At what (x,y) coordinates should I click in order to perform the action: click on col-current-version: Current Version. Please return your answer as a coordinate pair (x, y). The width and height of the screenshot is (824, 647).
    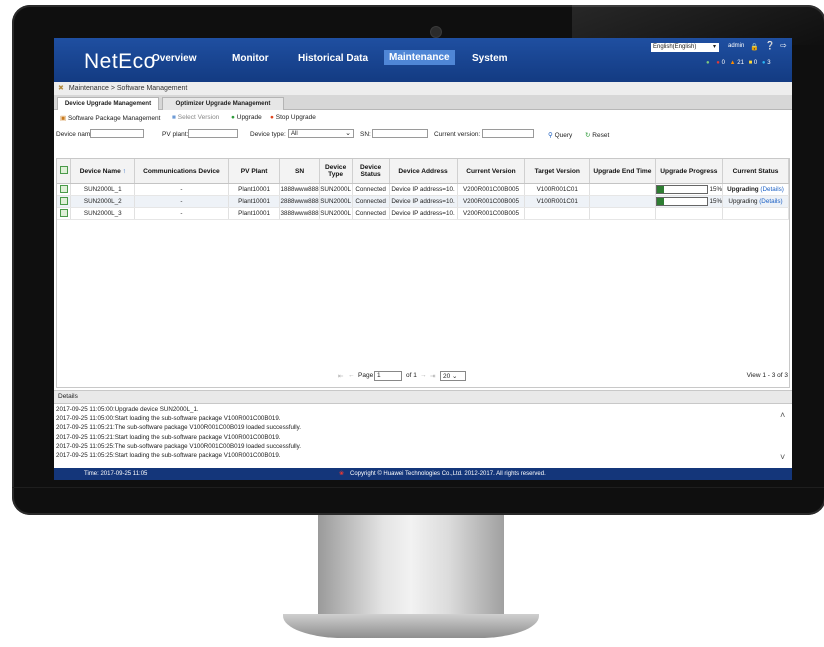
    Looking at the image, I should click on (491, 171).